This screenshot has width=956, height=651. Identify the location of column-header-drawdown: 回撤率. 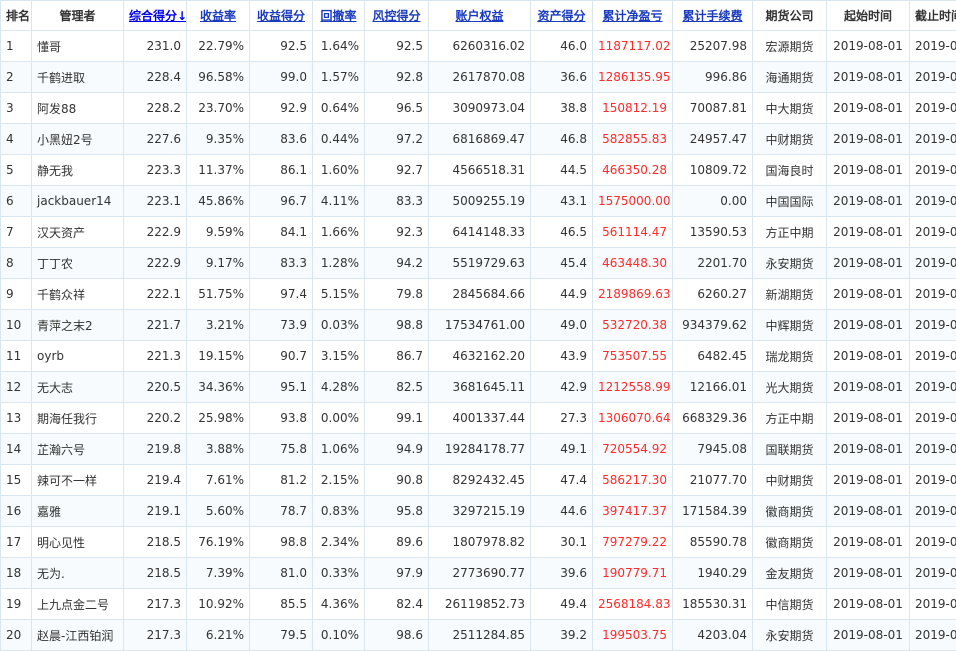
(339, 16).